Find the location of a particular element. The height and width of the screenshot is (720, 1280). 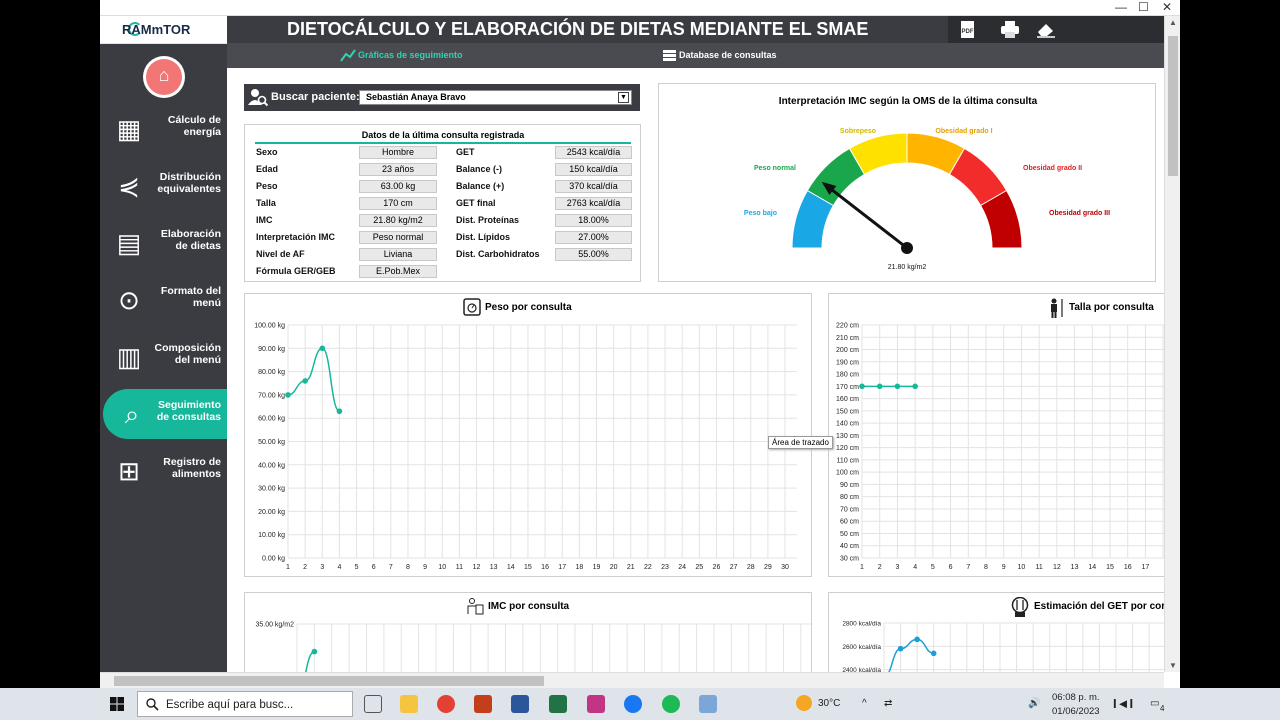

chevron-down-icon: ▼ is located at coordinates (623, 97).